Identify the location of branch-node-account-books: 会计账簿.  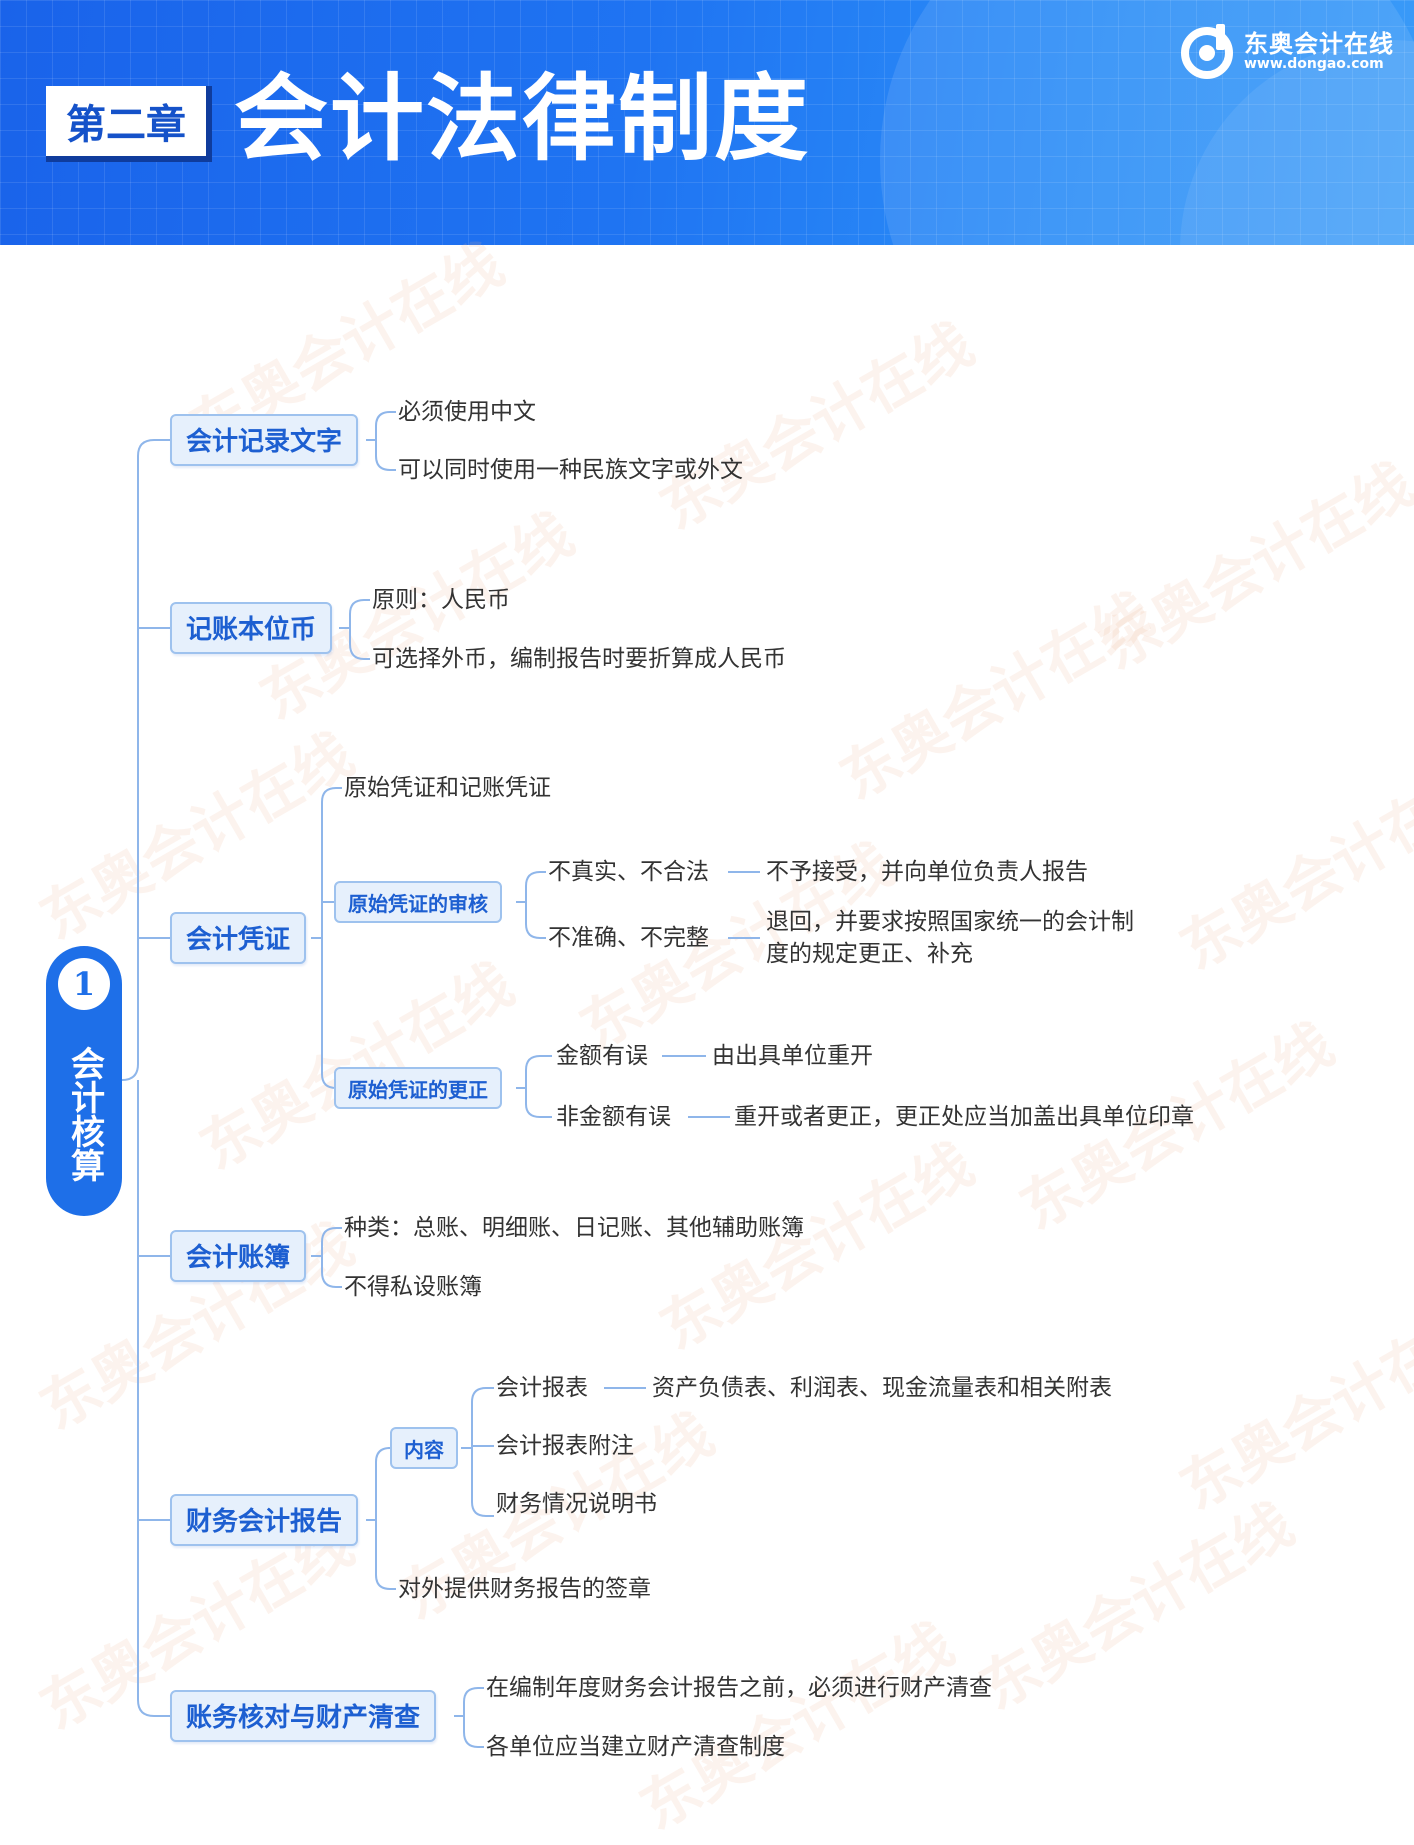
(238, 1256).